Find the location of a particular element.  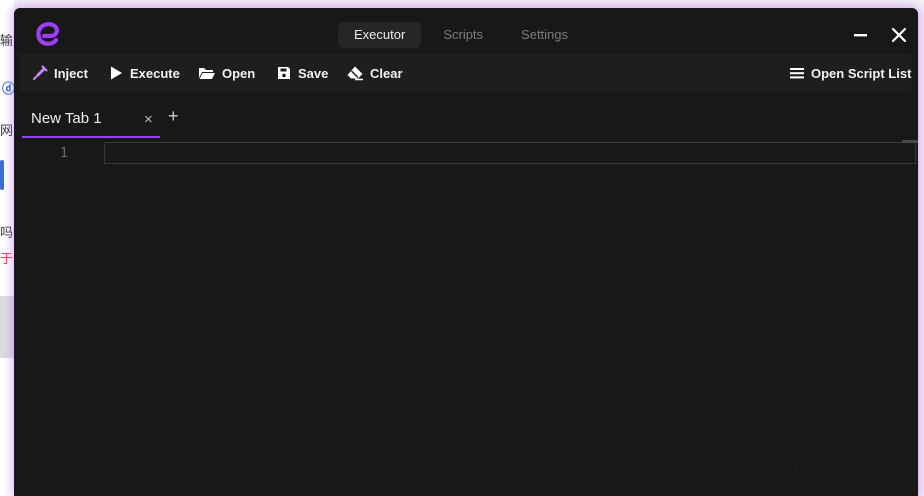

play-icon is located at coordinates (116, 73).